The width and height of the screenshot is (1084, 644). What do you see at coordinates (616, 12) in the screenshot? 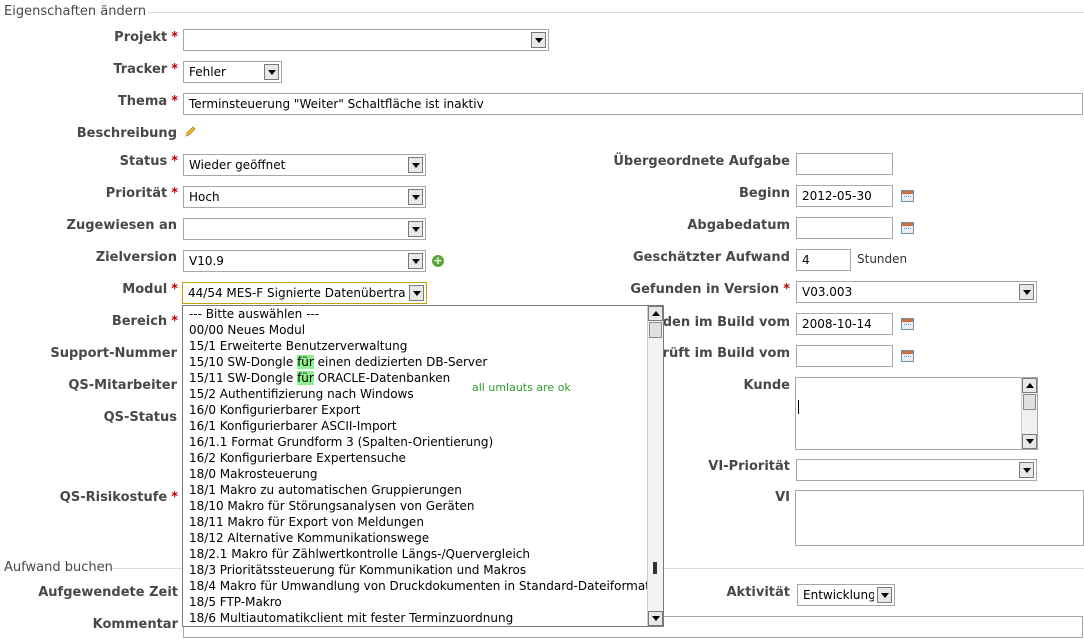
I see `divider` at bounding box center [616, 12].